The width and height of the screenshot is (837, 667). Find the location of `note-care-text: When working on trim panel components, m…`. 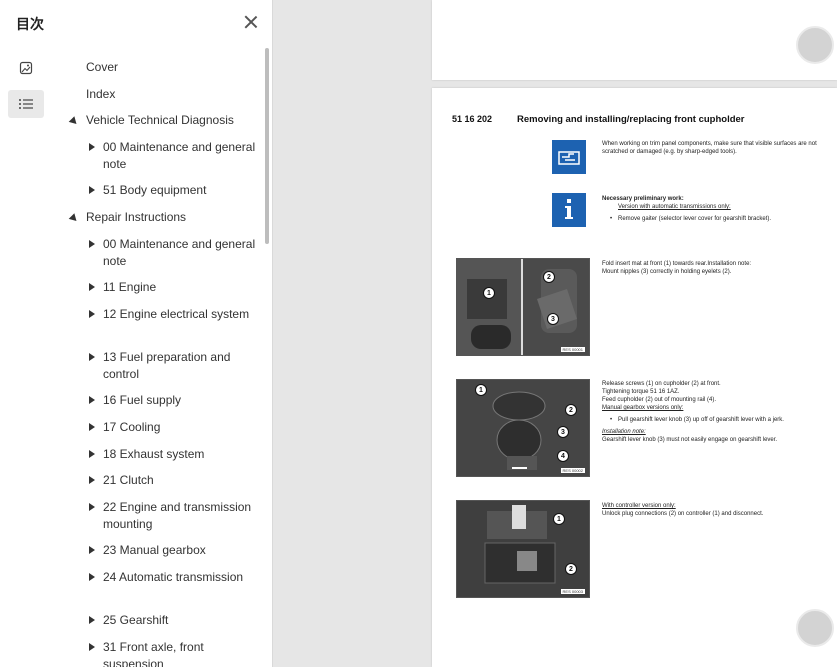

note-care-text: When working on trim panel components, m… is located at coordinates (709, 148).